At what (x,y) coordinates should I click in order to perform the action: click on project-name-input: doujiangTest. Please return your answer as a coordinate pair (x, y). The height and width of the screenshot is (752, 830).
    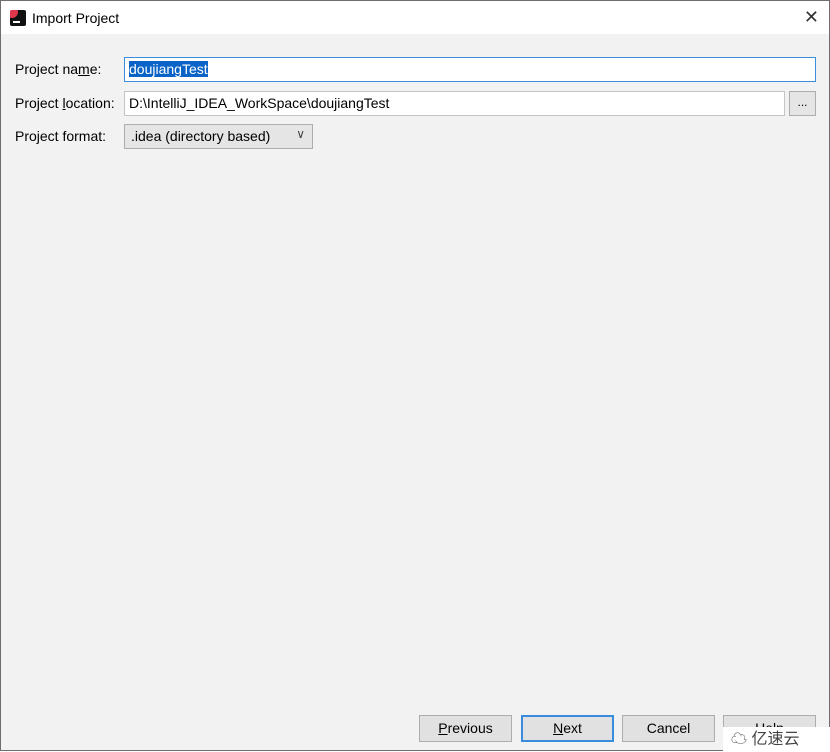
    Looking at the image, I should click on (470, 69).